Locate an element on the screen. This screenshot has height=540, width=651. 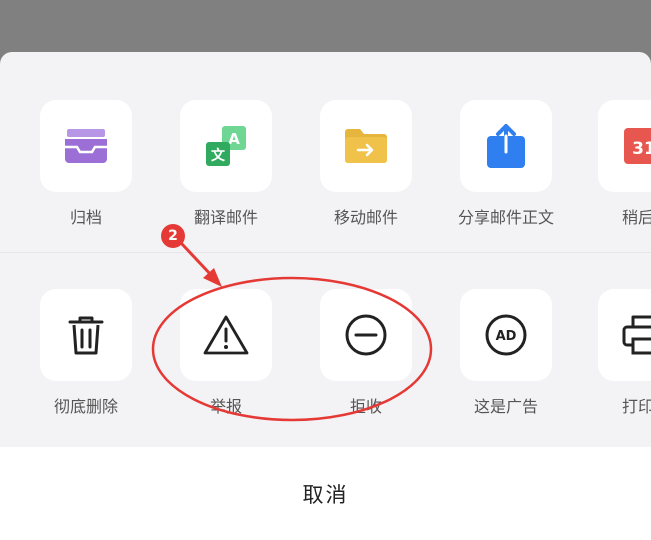
move-folder-icon is located at coordinates (366, 146).